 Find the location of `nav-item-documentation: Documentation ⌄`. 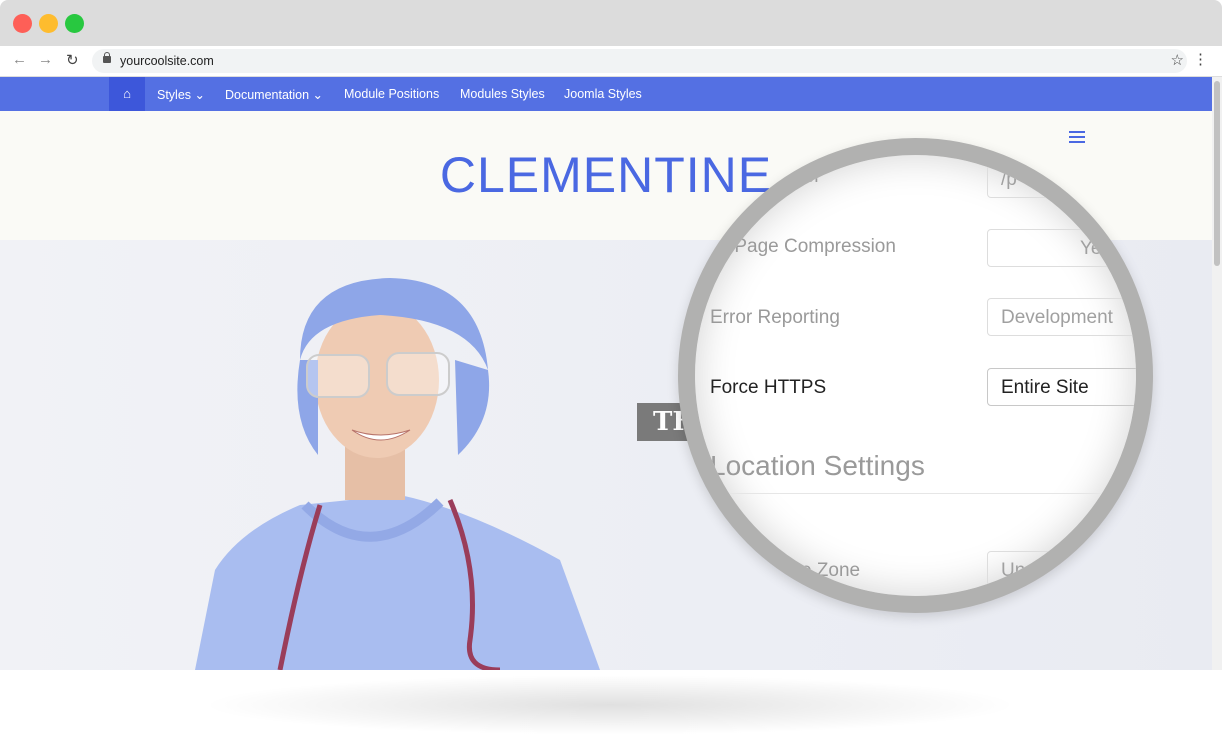

nav-item-documentation: Documentation ⌄ is located at coordinates (274, 94).